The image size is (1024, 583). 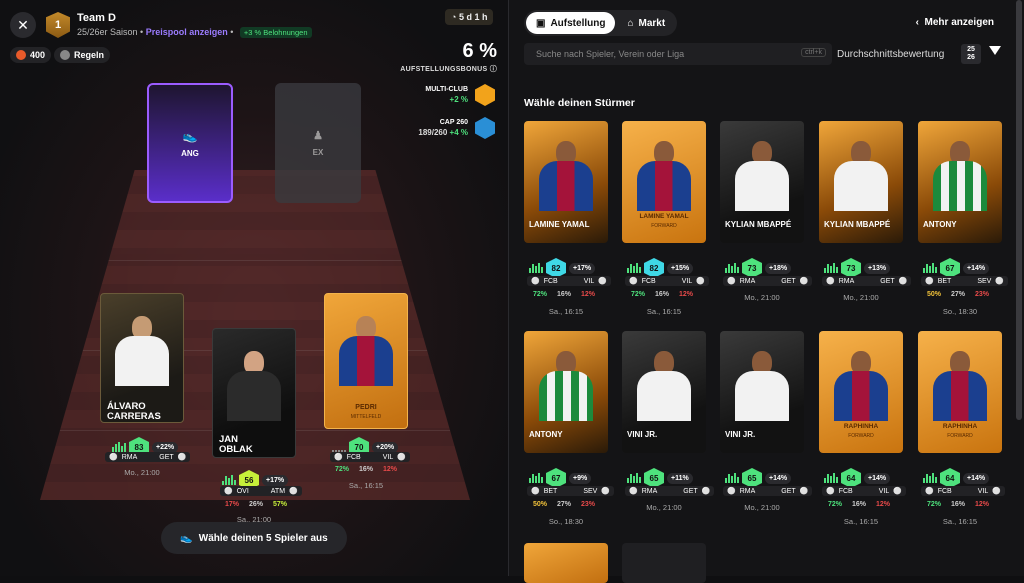 What do you see at coordinates (82, 55) in the screenshot?
I see `rules-button: Regeln` at bounding box center [82, 55].